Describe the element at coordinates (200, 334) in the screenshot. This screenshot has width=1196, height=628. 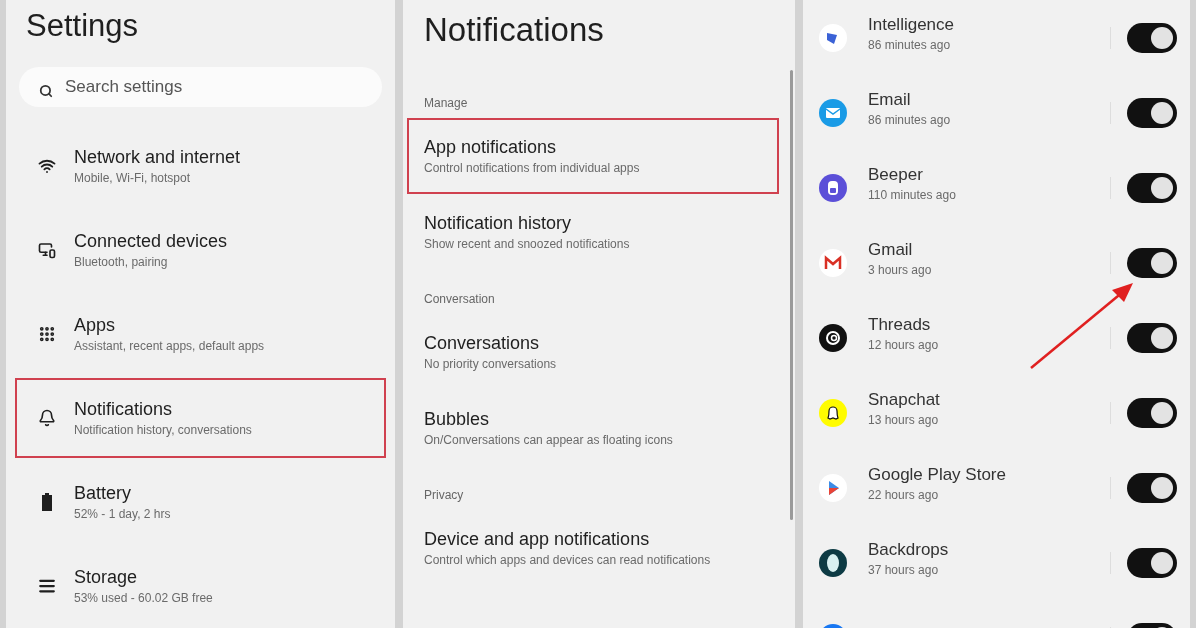
I see `settings-item: Apps Assistant, recent apps, default apps` at that location.